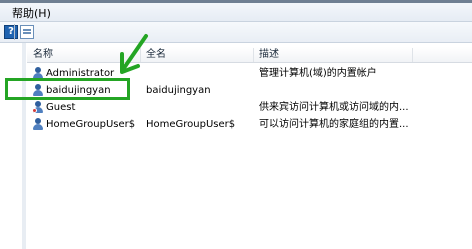  Describe the element at coordinates (27, 32) in the screenshot. I see `view-list-icon` at that location.